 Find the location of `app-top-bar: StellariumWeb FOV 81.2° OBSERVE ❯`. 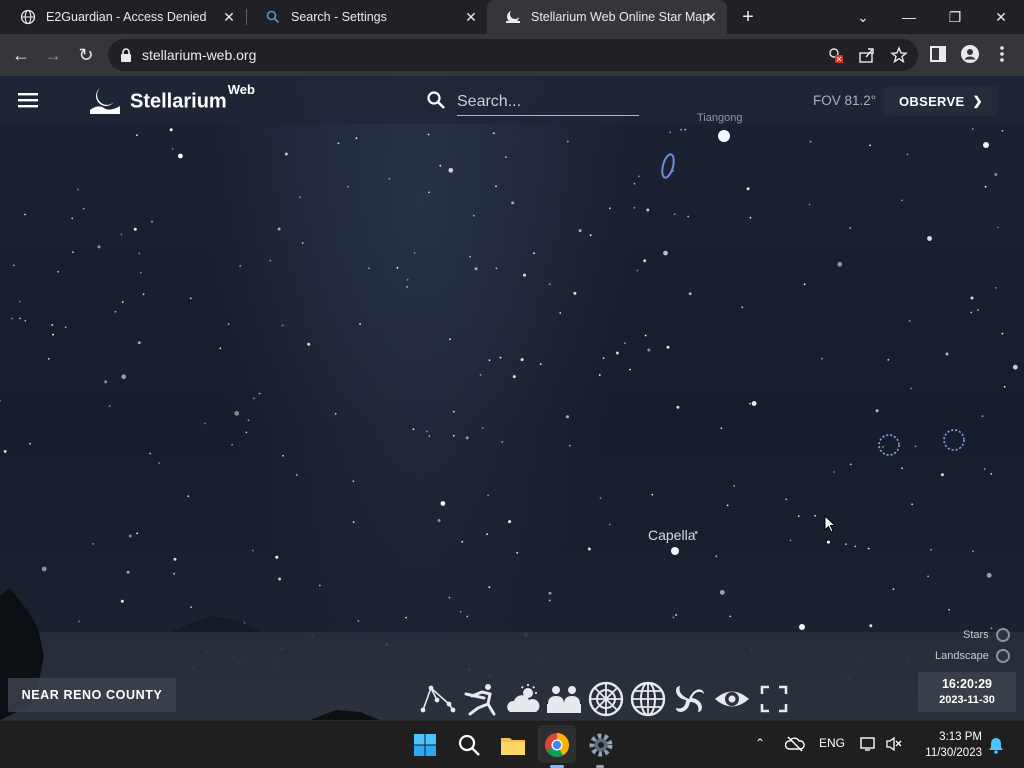

app-top-bar: StellariumWeb FOV 81.2° OBSERVE ❯ is located at coordinates (512, 100).